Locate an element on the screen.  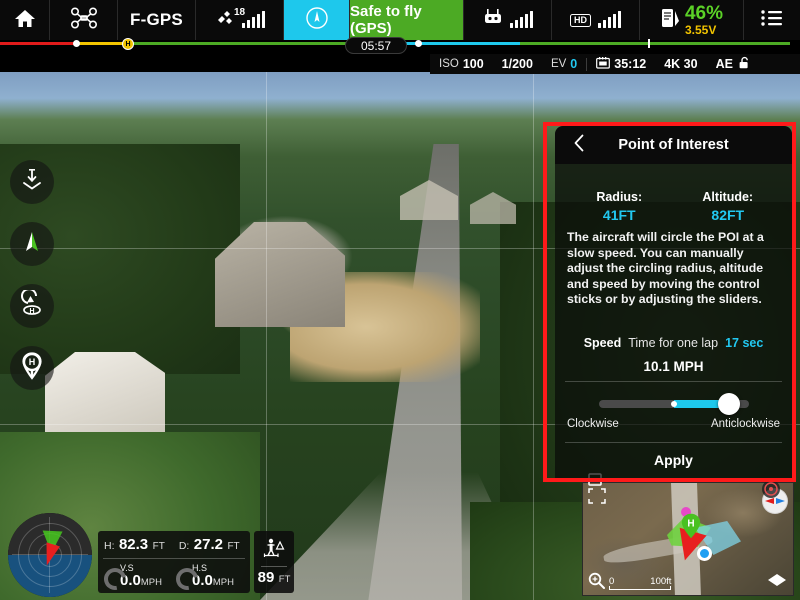
battery-segment-warning is located at coordinates (101, 43).